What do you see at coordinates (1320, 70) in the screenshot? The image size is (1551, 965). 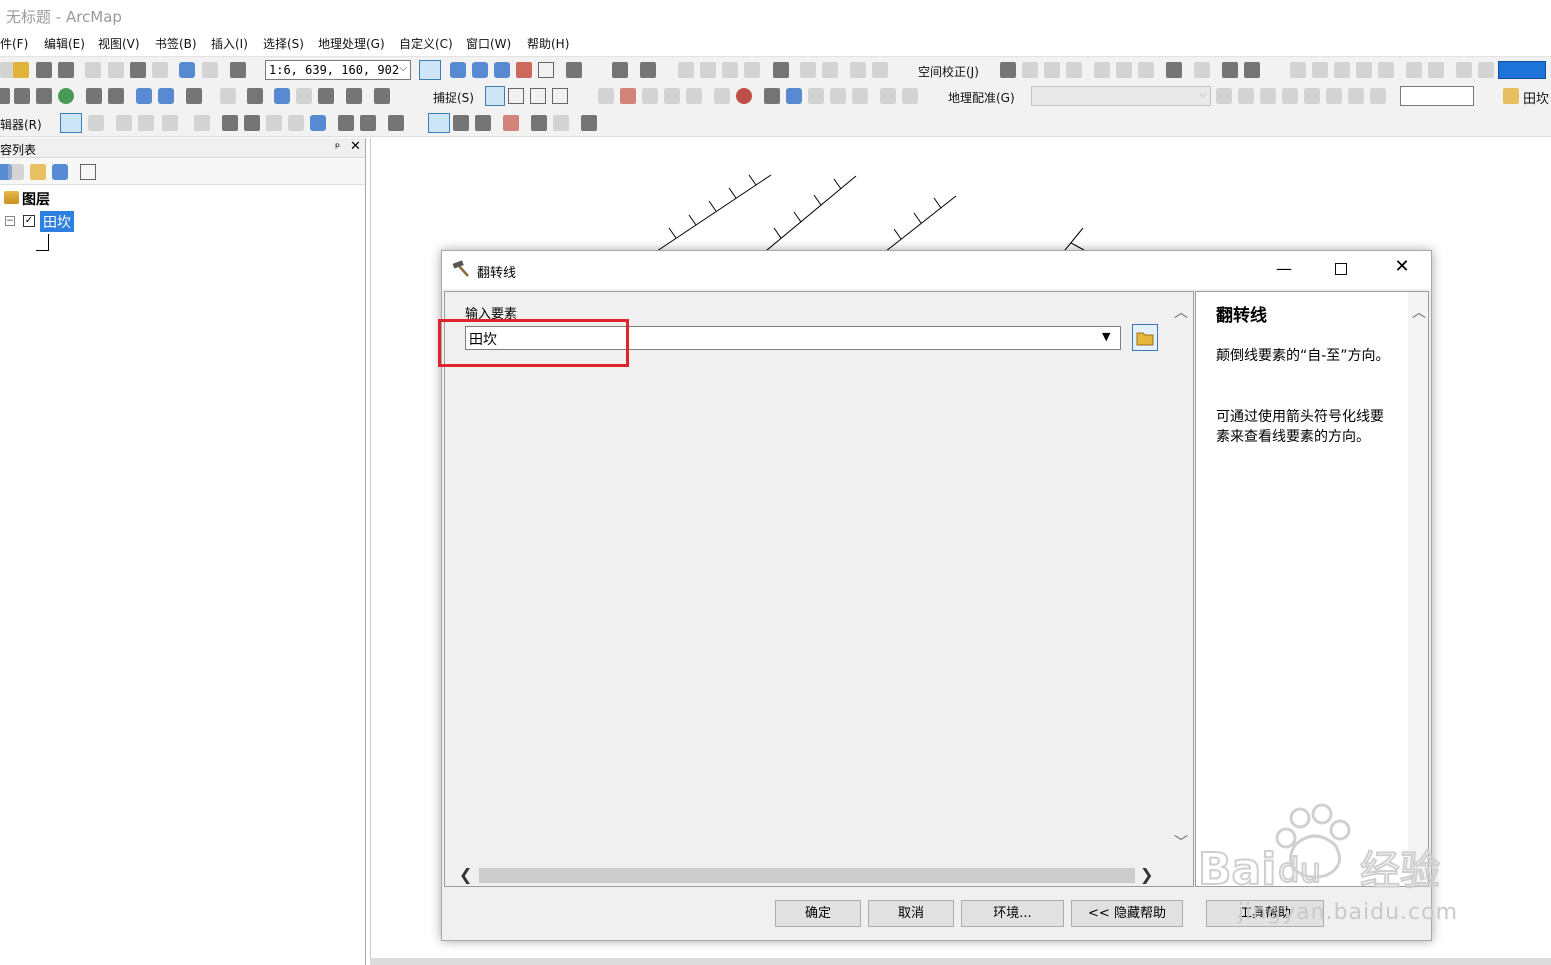 I see `tool-icon-u` at bounding box center [1320, 70].